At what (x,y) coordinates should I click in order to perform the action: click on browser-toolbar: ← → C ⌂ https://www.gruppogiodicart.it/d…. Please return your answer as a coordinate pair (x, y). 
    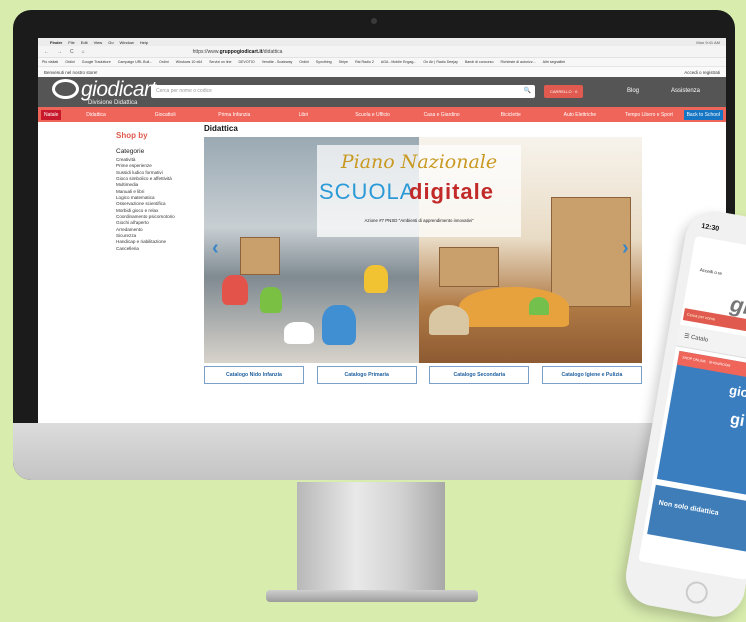
    Looking at the image, I should click on (382, 52).